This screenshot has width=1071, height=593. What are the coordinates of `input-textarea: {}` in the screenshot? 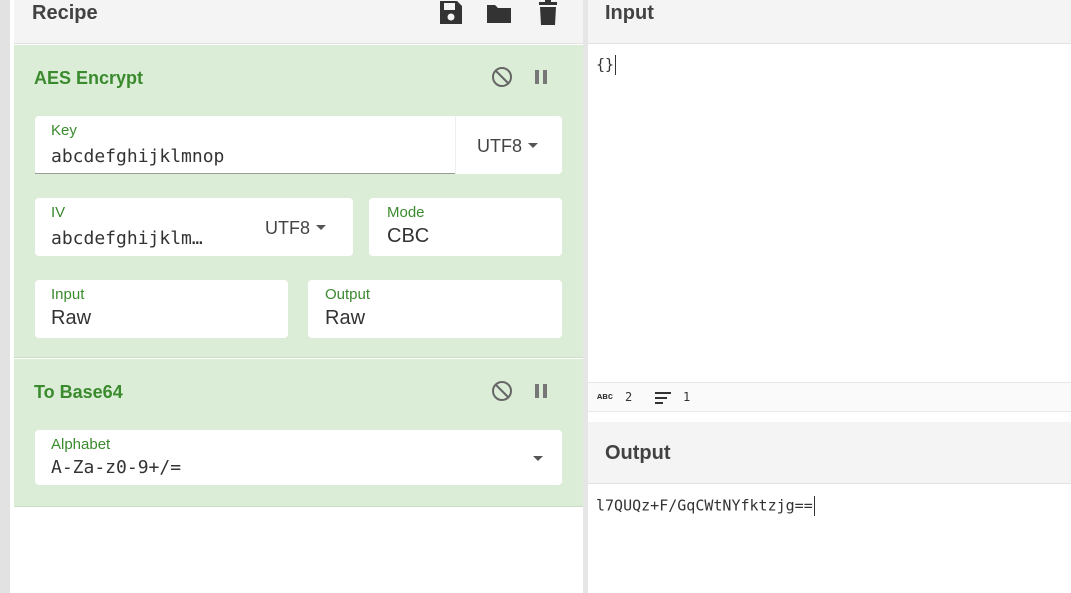 It's located at (606, 65).